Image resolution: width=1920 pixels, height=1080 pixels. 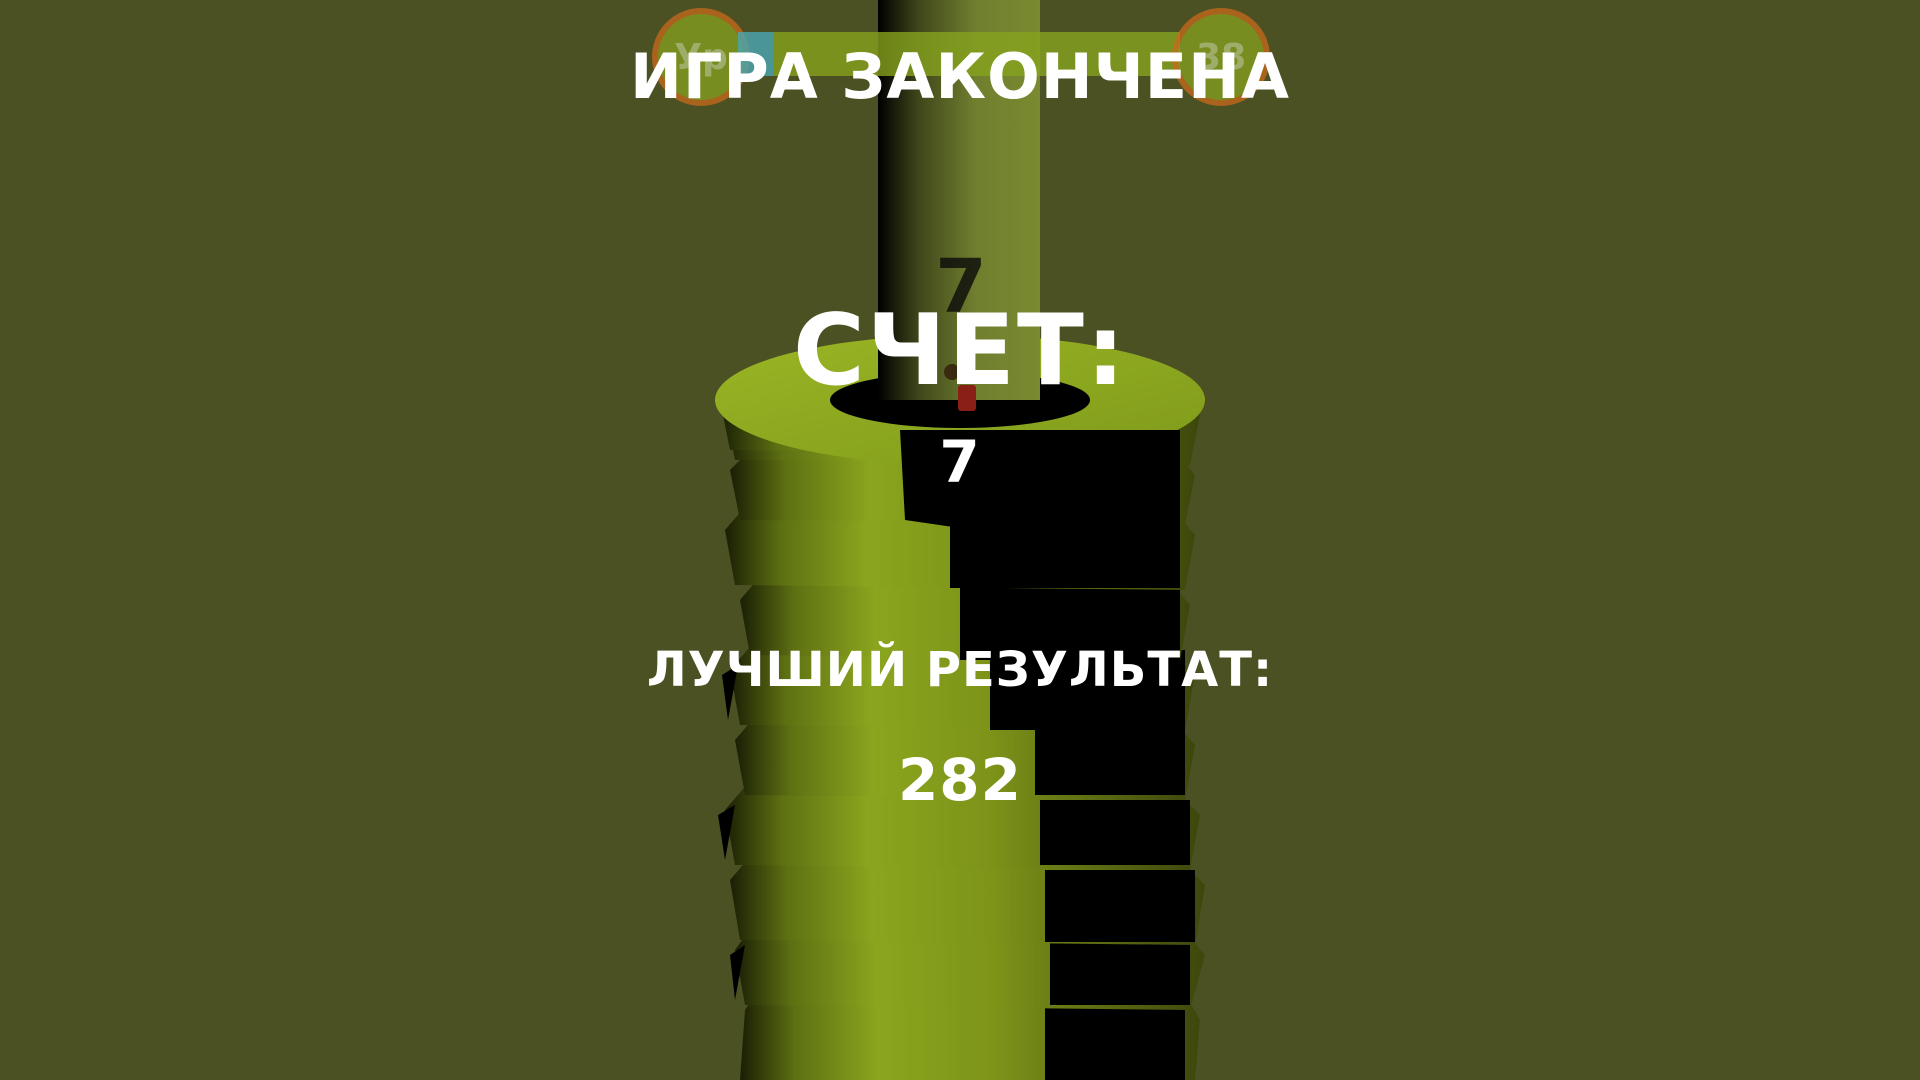 What do you see at coordinates (960, 670) in the screenshot?
I see `best-score-label: ЛУЧШИЙ РЕЗУЛЬТАТ:` at bounding box center [960, 670].